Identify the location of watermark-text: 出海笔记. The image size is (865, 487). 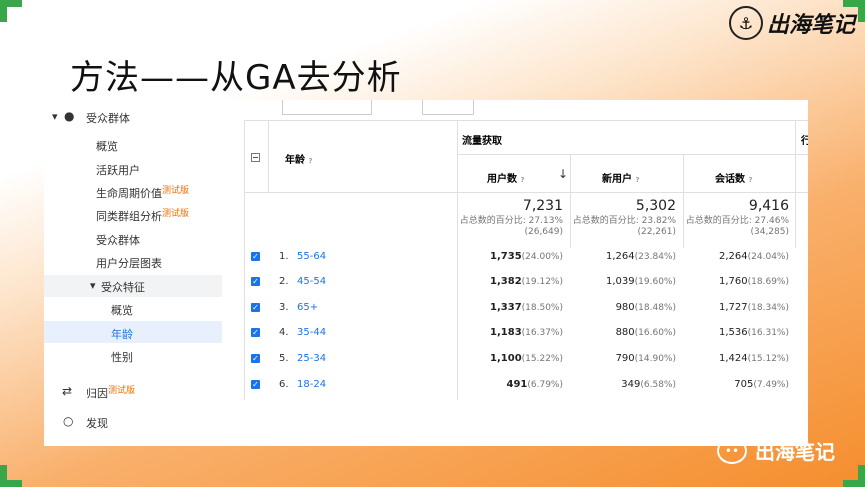
(795, 452).